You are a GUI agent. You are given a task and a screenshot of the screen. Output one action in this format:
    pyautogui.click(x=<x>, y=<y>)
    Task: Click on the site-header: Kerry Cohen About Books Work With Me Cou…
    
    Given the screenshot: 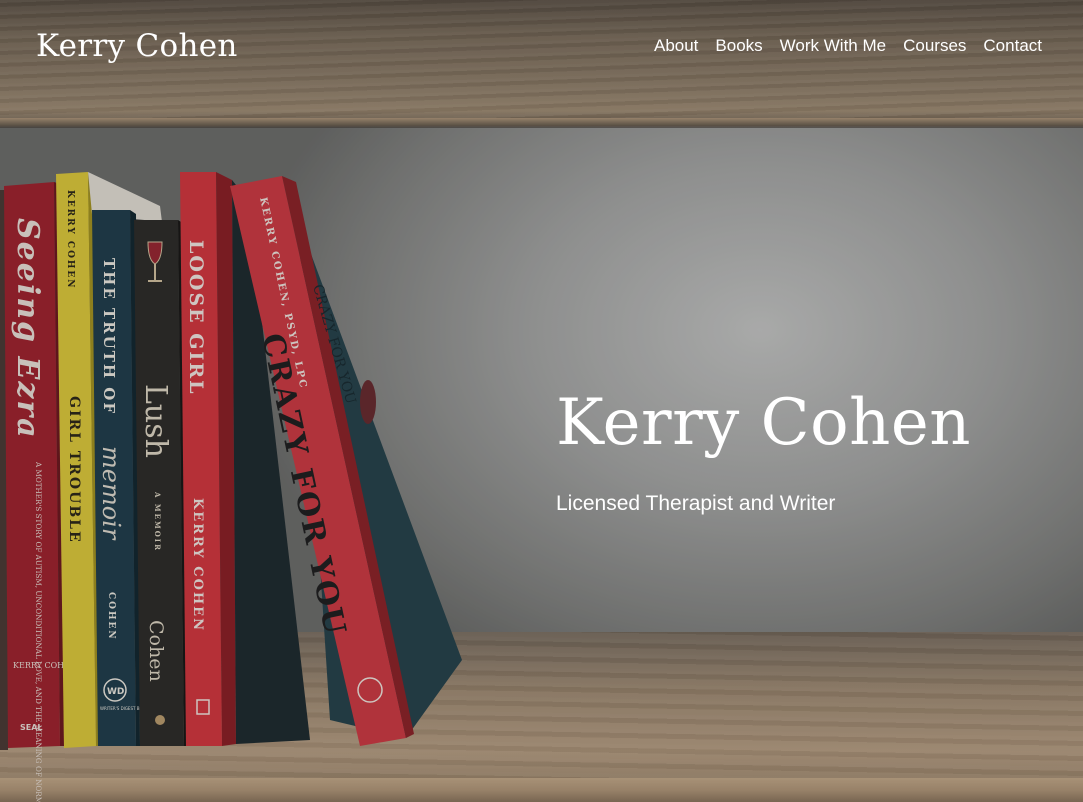 What is the action you would take?
    pyautogui.click(x=541, y=46)
    